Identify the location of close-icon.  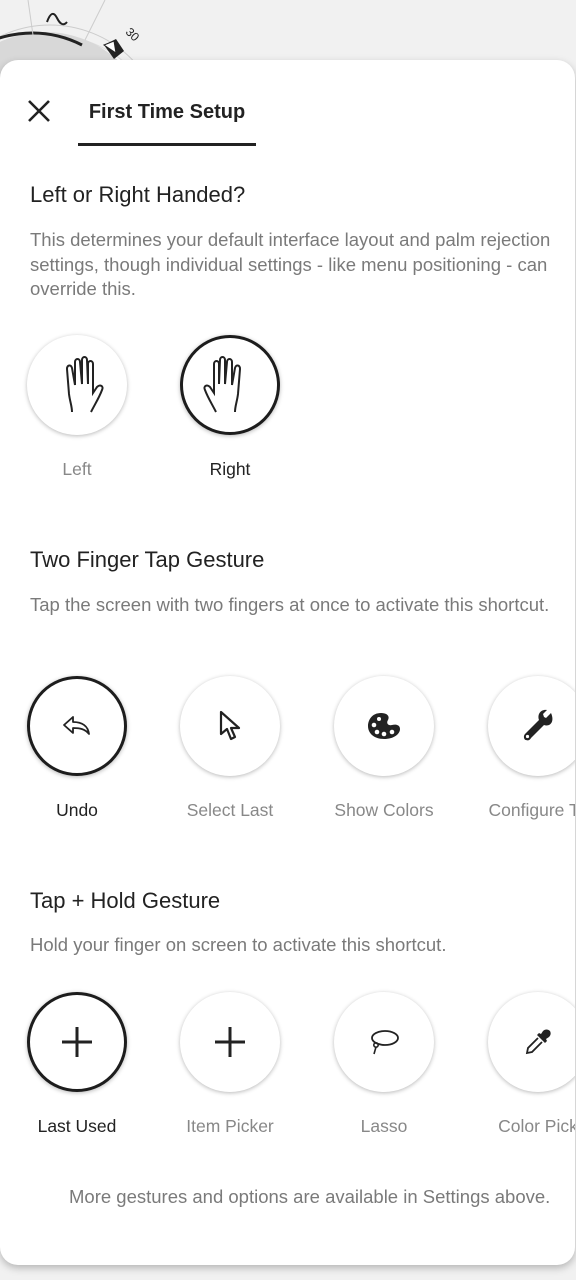
(39, 111).